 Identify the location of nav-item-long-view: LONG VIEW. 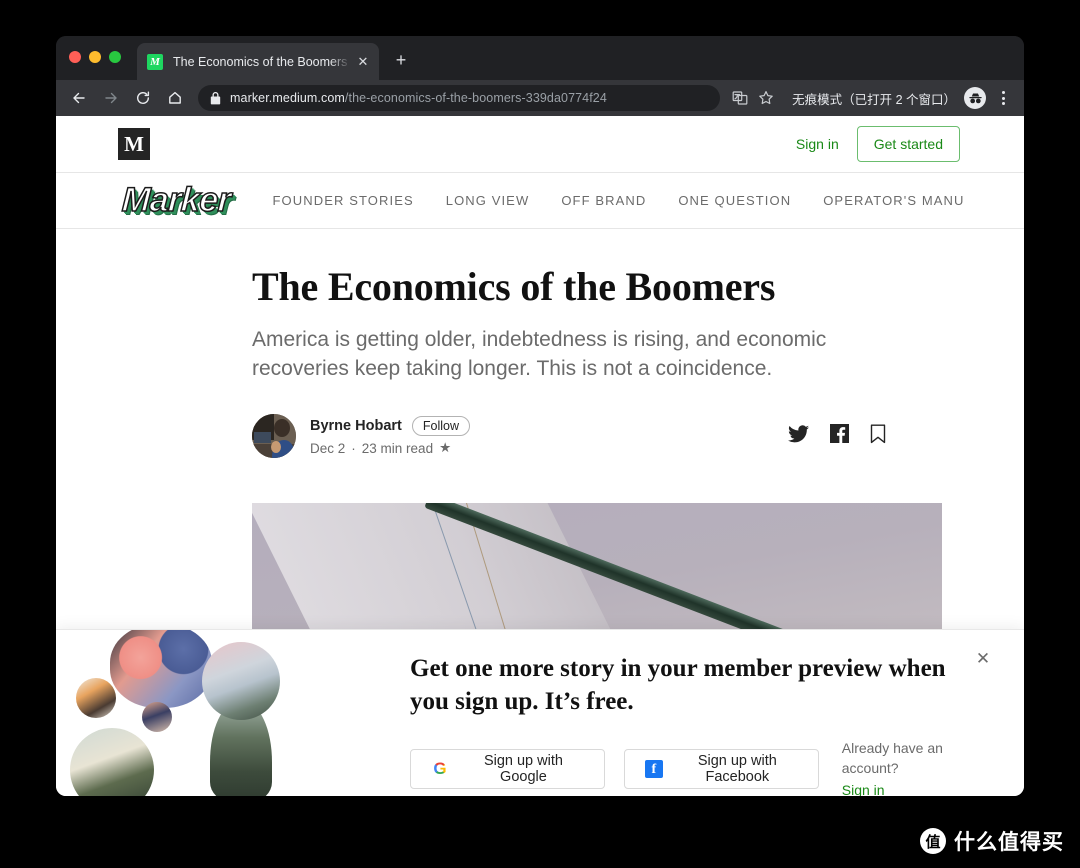
(488, 200).